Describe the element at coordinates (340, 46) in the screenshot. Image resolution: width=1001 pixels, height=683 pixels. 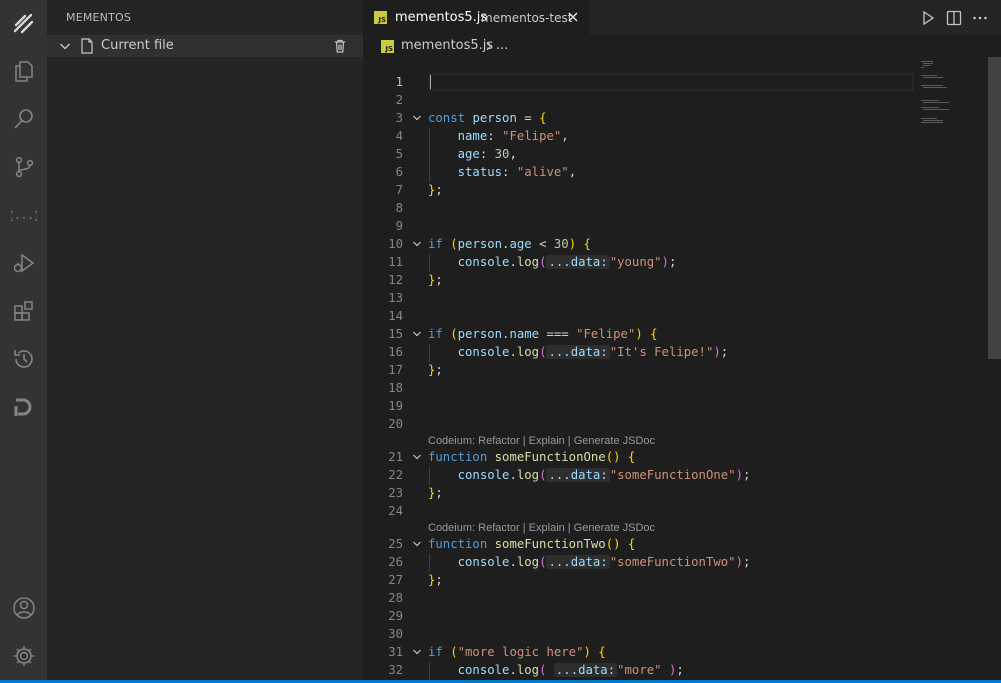
I see `trash-icon` at that location.